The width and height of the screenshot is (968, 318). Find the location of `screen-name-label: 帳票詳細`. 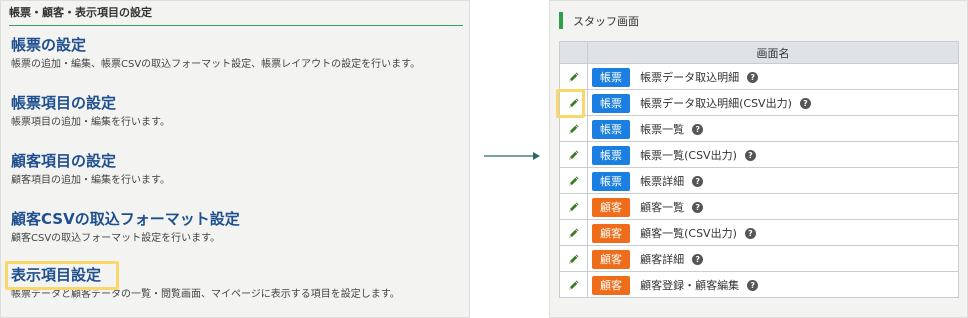

screen-name-label: 帳票詳細 is located at coordinates (662, 181).